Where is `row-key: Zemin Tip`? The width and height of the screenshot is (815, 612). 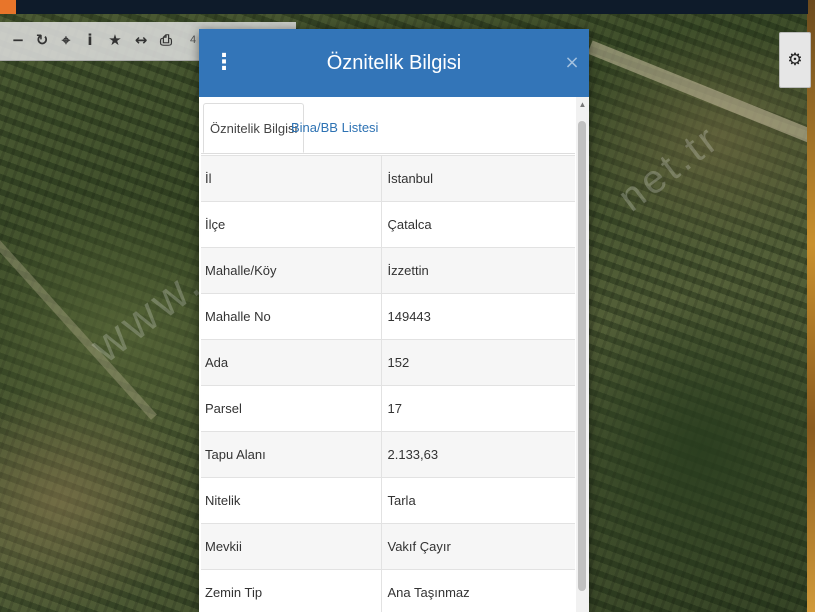
row-key: Zemin Tip is located at coordinates (291, 590).